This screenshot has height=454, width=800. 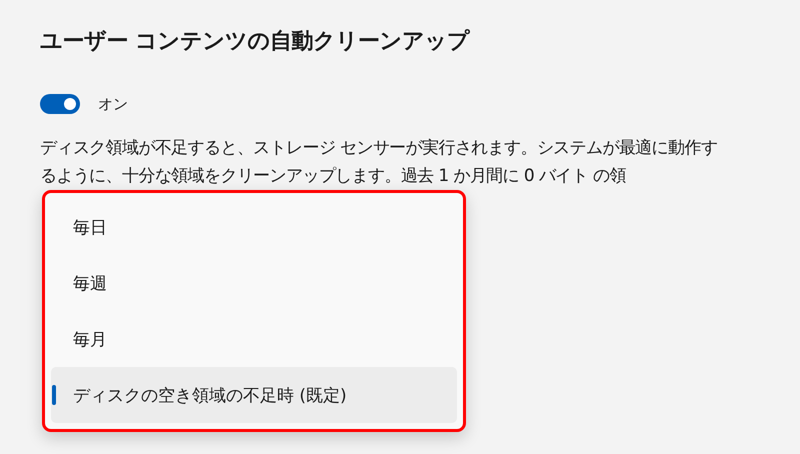 What do you see at coordinates (254, 283) in the screenshot?
I see `dropdown-option: 毎週` at bounding box center [254, 283].